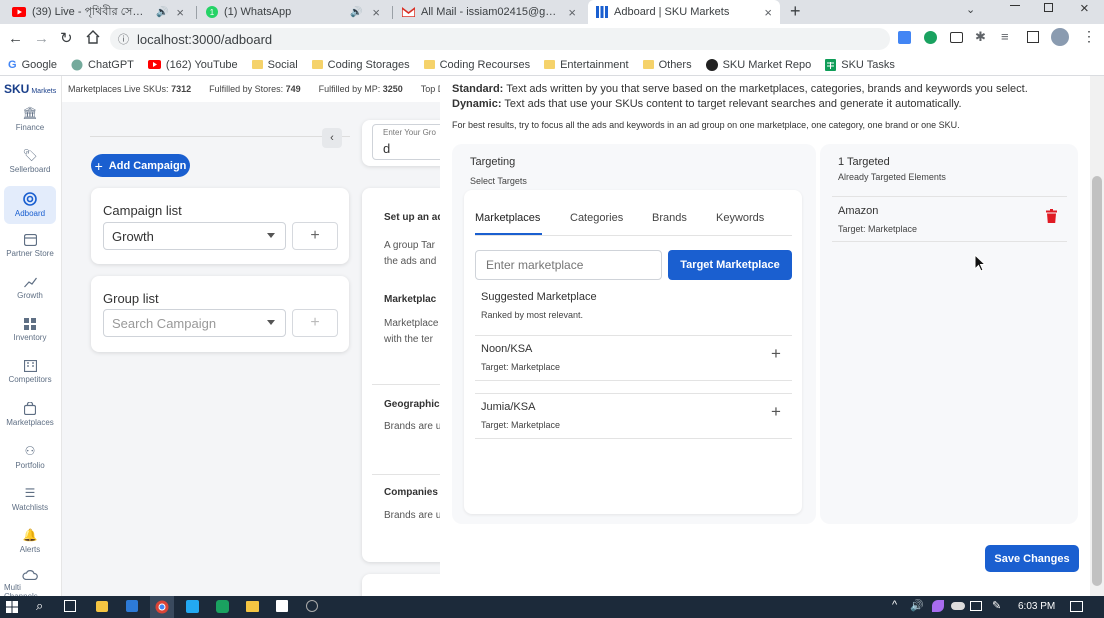 The height and width of the screenshot is (618, 1104). Describe the element at coordinates (212, 12) in the screenshot. I see `whatsapp-icon: 1` at that location.